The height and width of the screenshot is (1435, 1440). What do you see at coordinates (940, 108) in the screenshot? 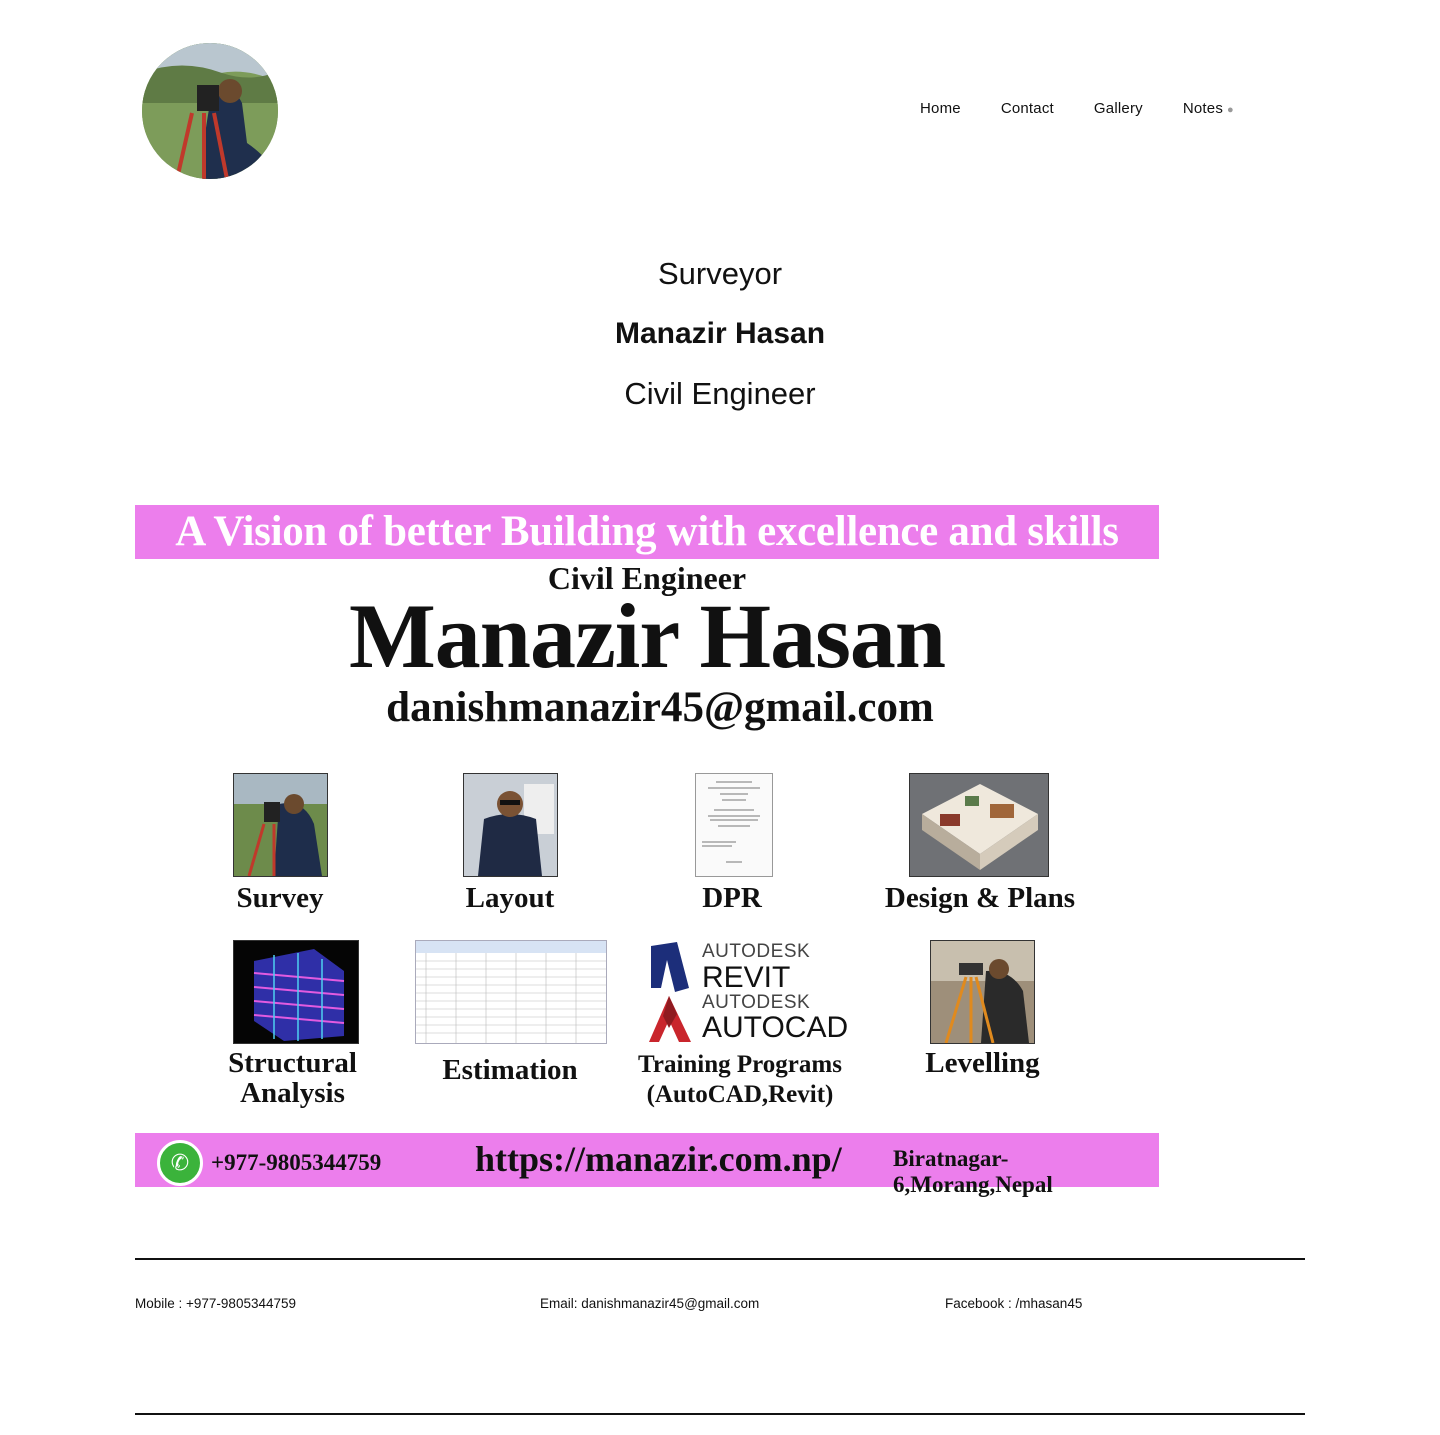
I see `nav-home: Home` at bounding box center [940, 108].